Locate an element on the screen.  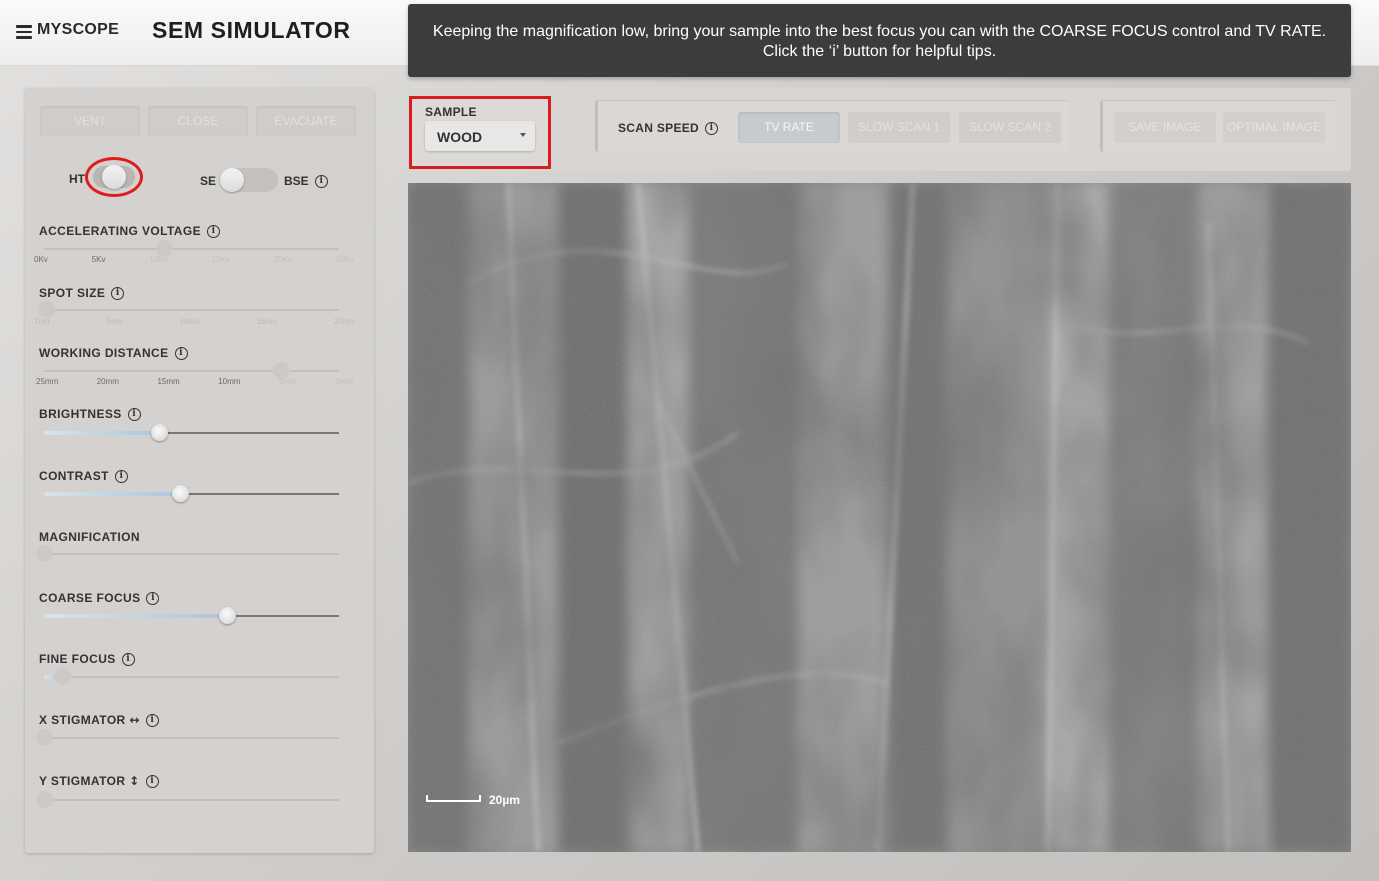
tick-label: 15mm is located at coordinates (168, 381).